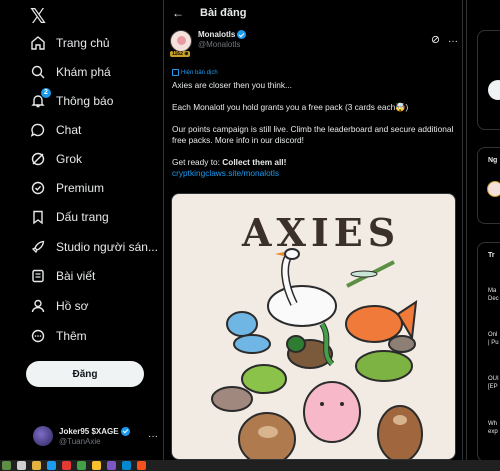  I want to click on trend-item: OUI [EP, so click(493, 383).